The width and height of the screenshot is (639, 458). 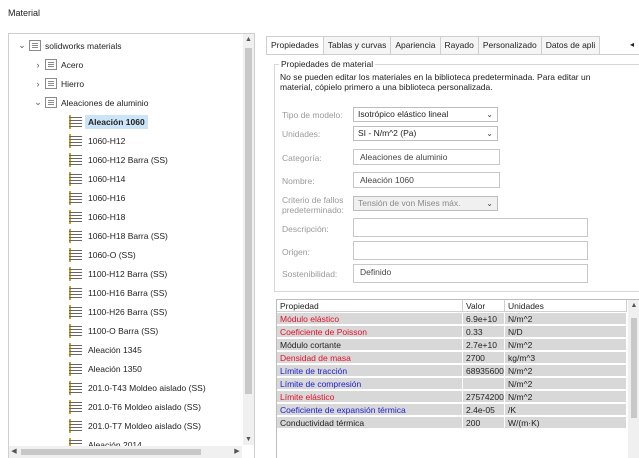 I want to click on property-unit-cell: /K, so click(x=566, y=410).